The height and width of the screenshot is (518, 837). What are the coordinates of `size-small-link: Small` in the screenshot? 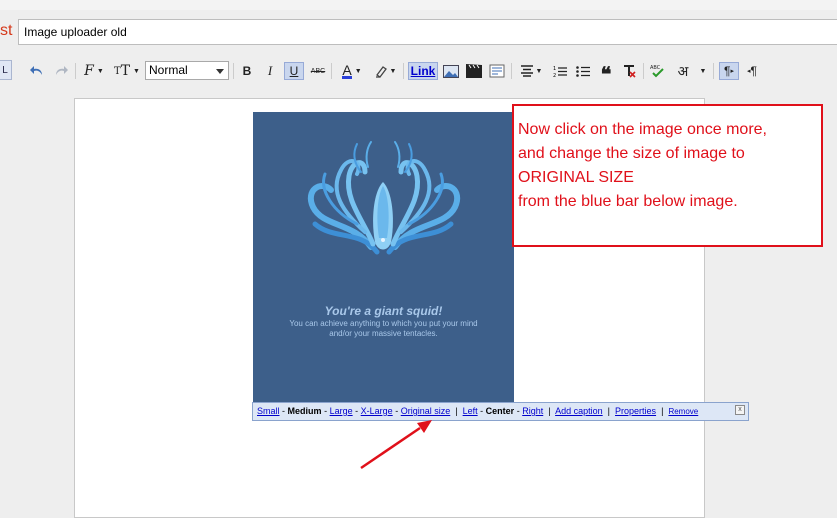 It's located at (268, 411).